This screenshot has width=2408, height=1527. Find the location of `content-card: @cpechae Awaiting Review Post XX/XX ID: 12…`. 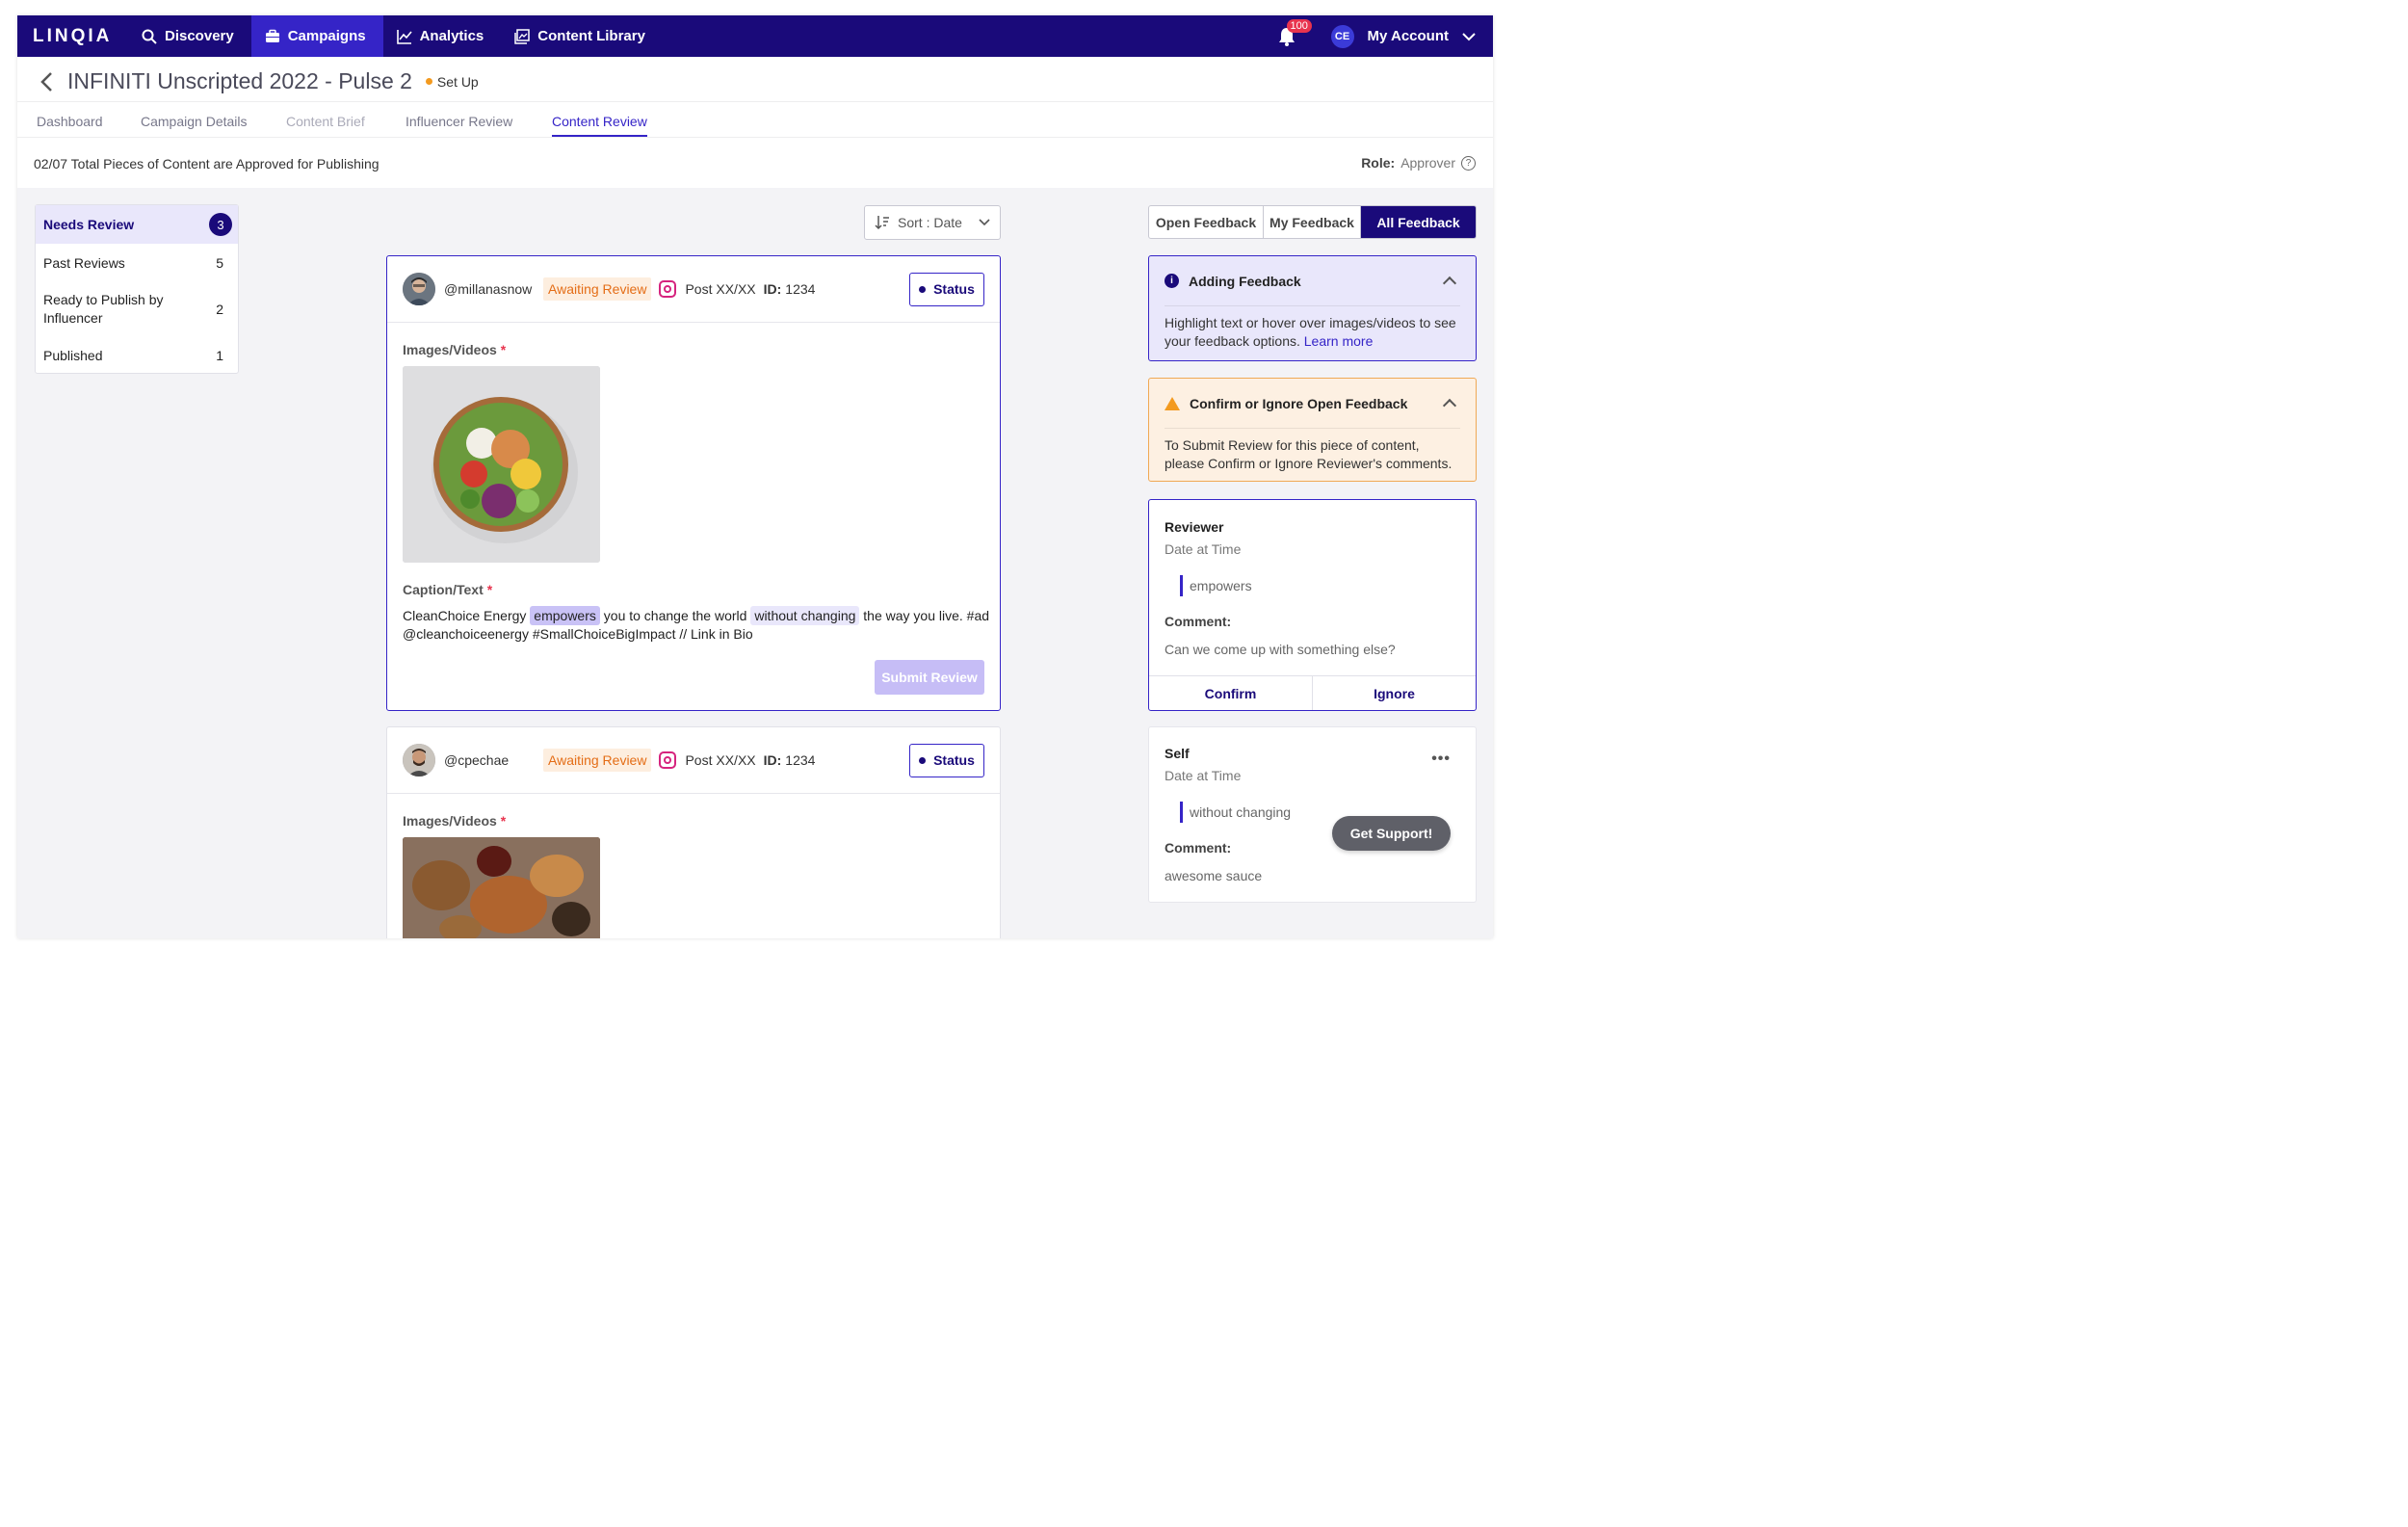

content-card: @cpechae Awaiting Review Post XX/XX ID: 12… is located at coordinates (693, 832).